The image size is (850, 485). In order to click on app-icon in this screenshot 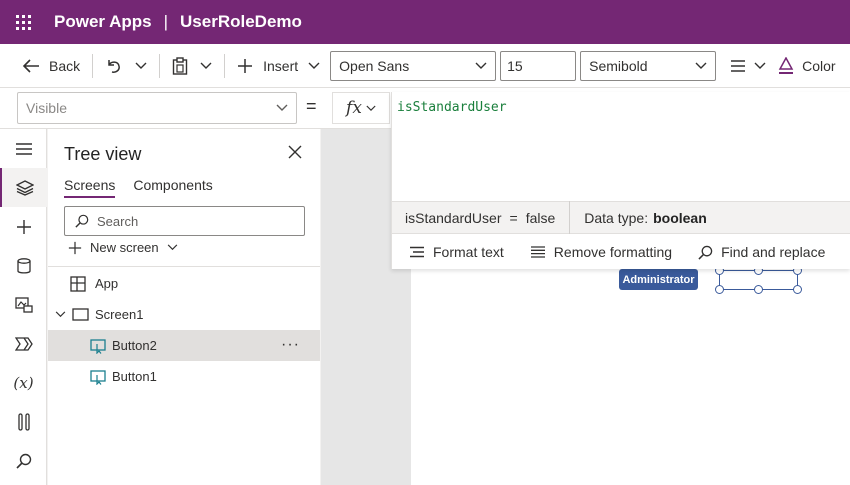, I will do `click(78, 283)`.